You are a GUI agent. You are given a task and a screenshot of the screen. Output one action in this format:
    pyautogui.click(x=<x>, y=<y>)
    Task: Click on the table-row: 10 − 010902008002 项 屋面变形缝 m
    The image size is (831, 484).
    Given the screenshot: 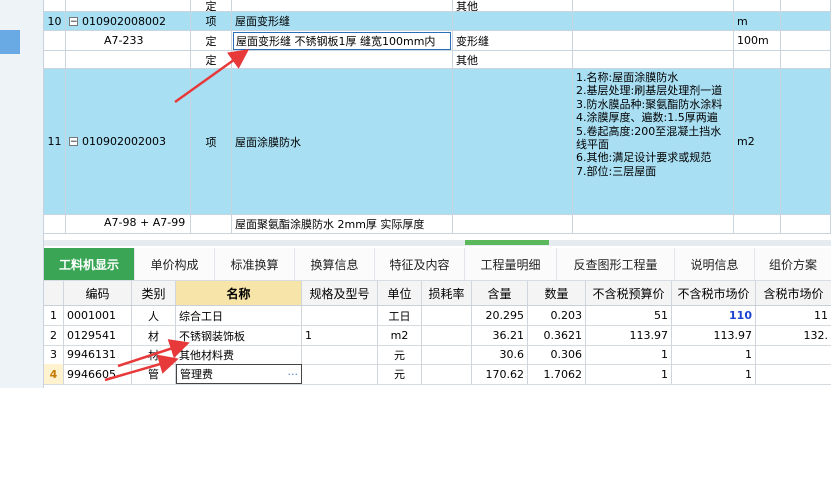 What is the action you would take?
    pyautogui.click(x=437, y=21)
    